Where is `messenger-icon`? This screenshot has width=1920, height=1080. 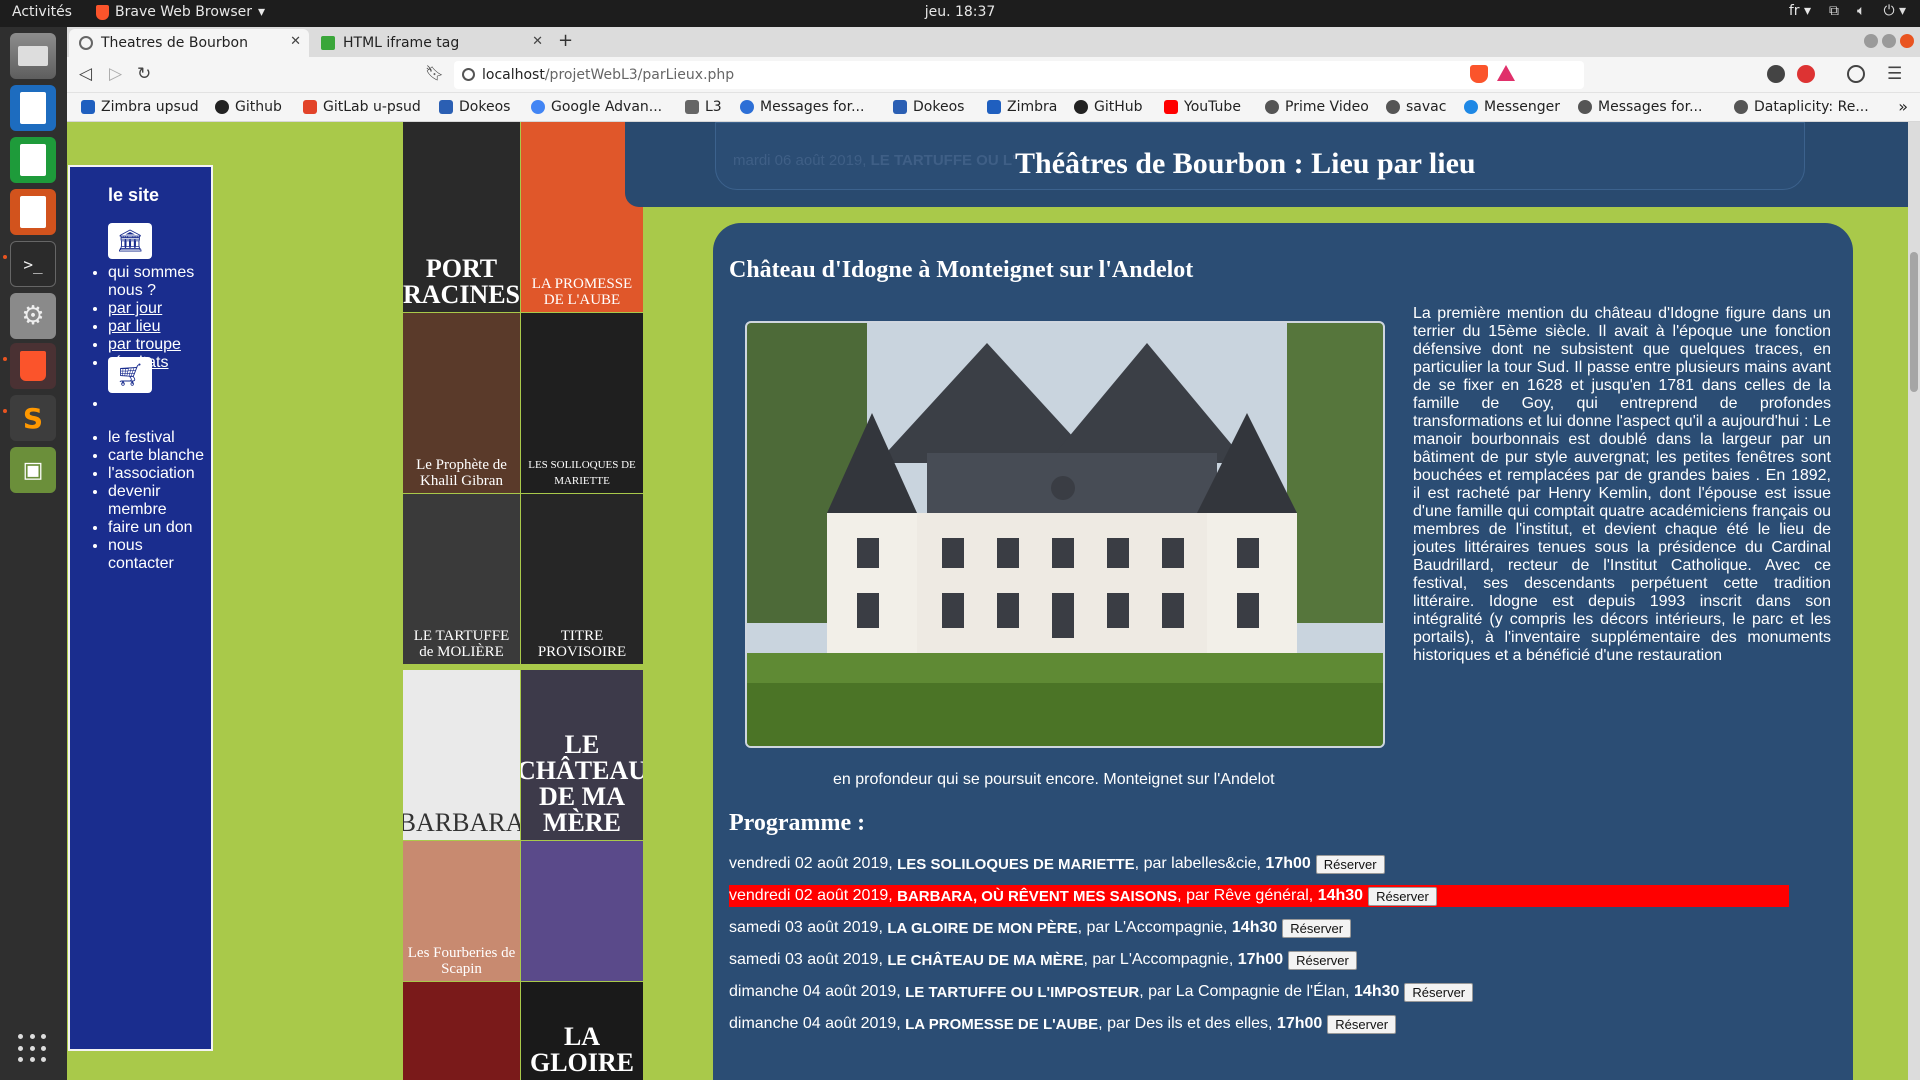
messenger-icon is located at coordinates (1471, 107).